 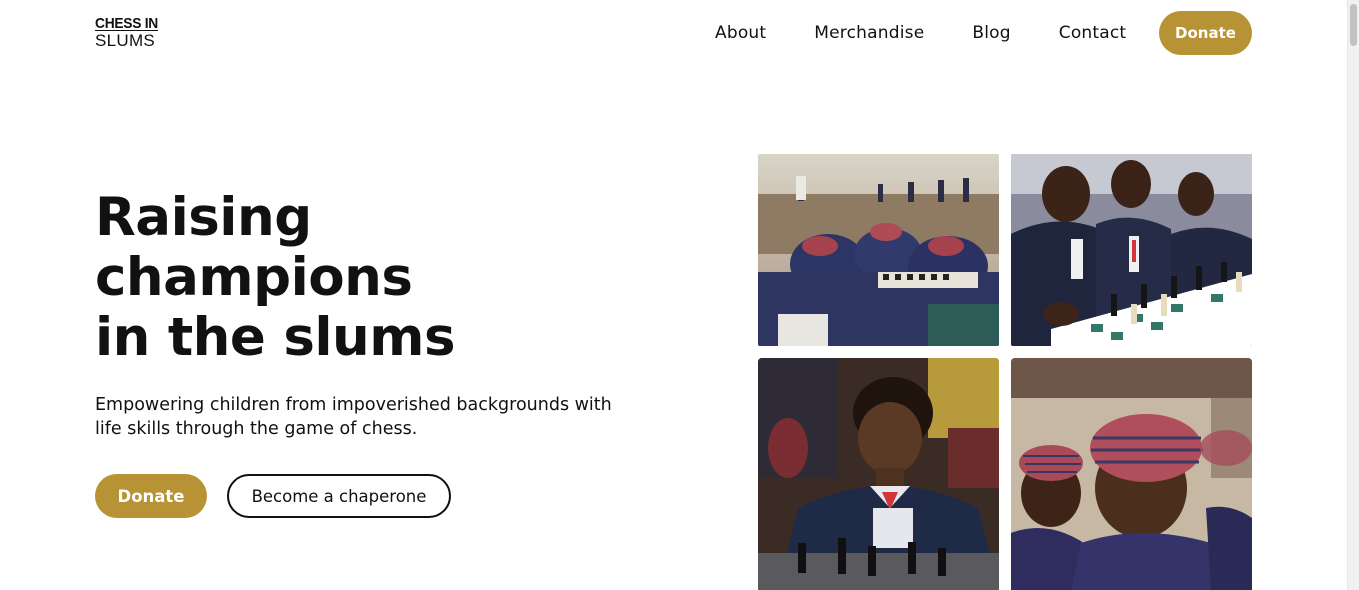 I want to click on header-donate-button: Donate, so click(x=1205, y=33).